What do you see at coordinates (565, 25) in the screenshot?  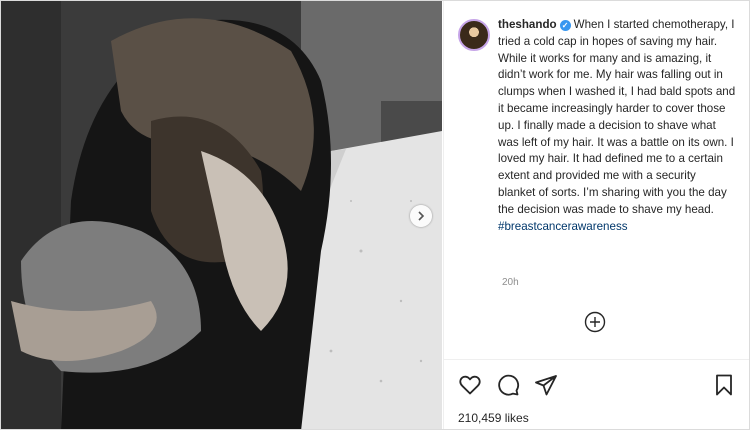 I see `verified-badge-icon: ✓` at bounding box center [565, 25].